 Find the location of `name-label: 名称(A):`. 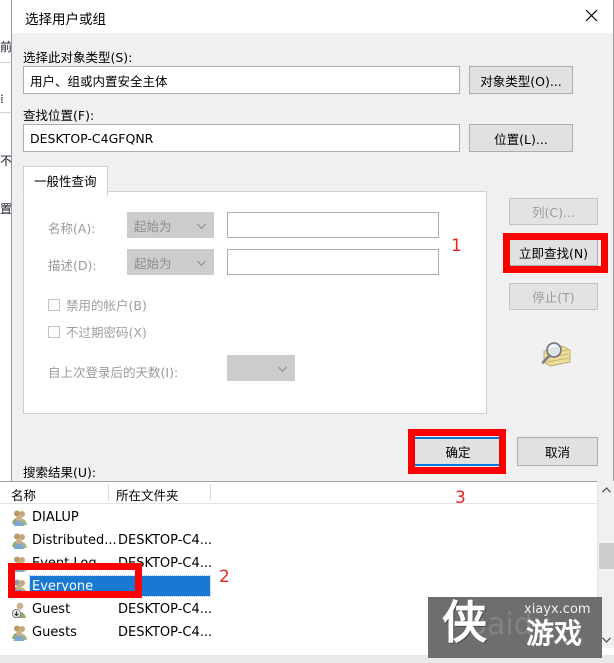

name-label: 名称(A): is located at coordinates (72, 228).